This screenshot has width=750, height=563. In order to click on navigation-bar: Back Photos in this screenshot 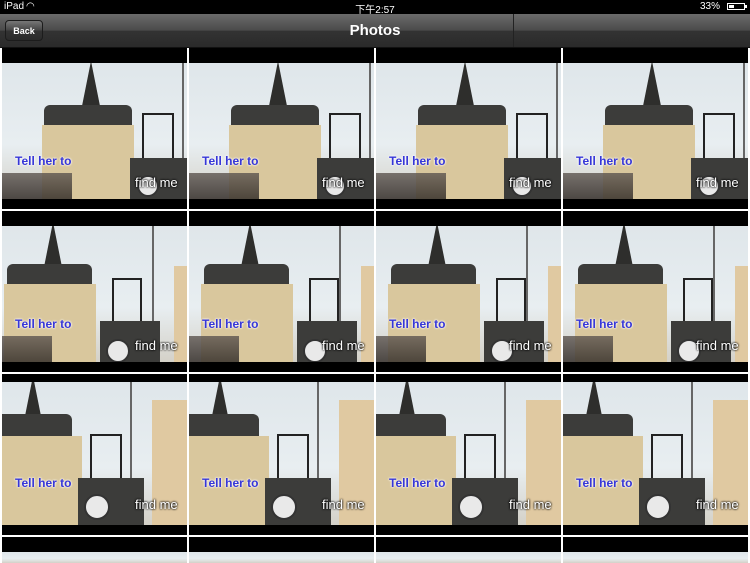, I will do `click(375, 31)`.